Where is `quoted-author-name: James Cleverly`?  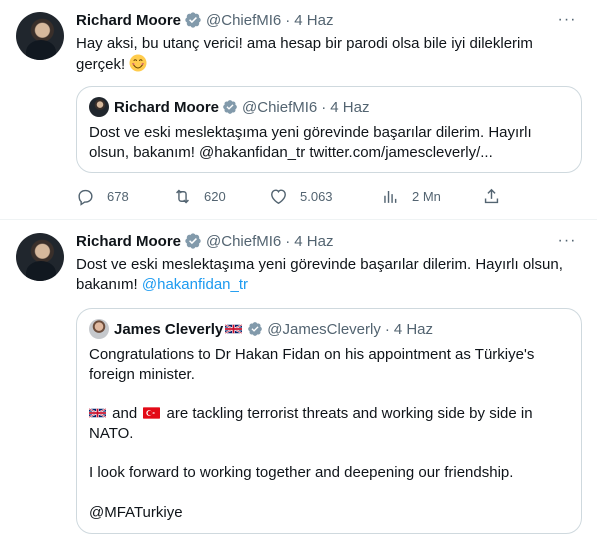 quoted-author-name: James Cleverly is located at coordinates (169, 329).